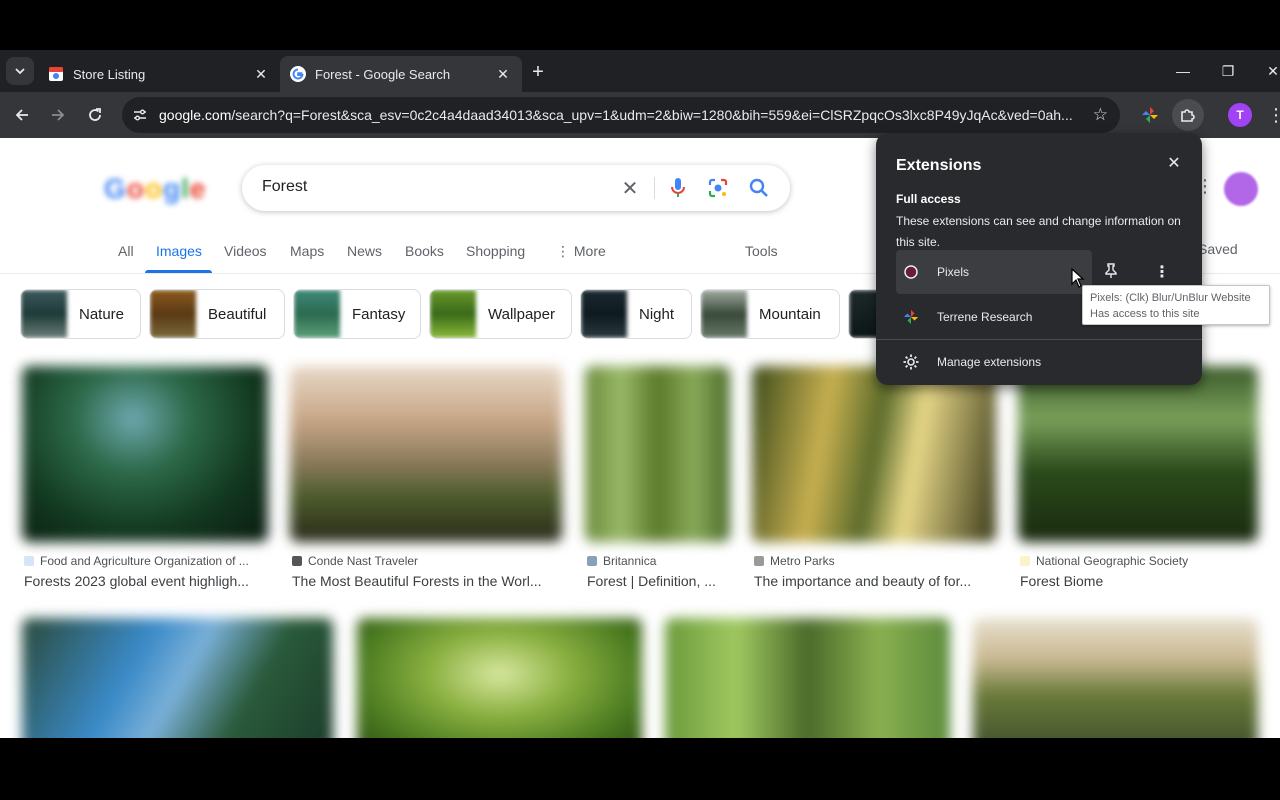 This screenshot has height=800, width=1280. I want to click on more-dots-icon: ⋮, so click(565, 251).